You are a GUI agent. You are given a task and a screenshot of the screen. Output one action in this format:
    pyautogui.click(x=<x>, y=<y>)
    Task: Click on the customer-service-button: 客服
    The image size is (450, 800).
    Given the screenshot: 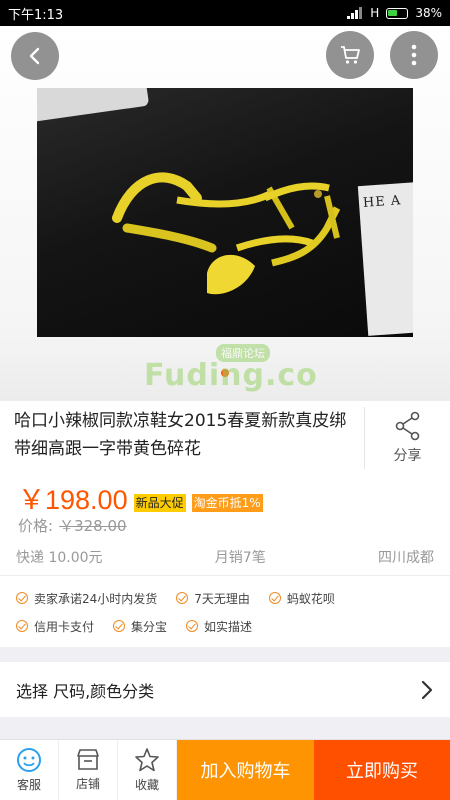 What is the action you would take?
    pyautogui.click(x=29, y=770)
    